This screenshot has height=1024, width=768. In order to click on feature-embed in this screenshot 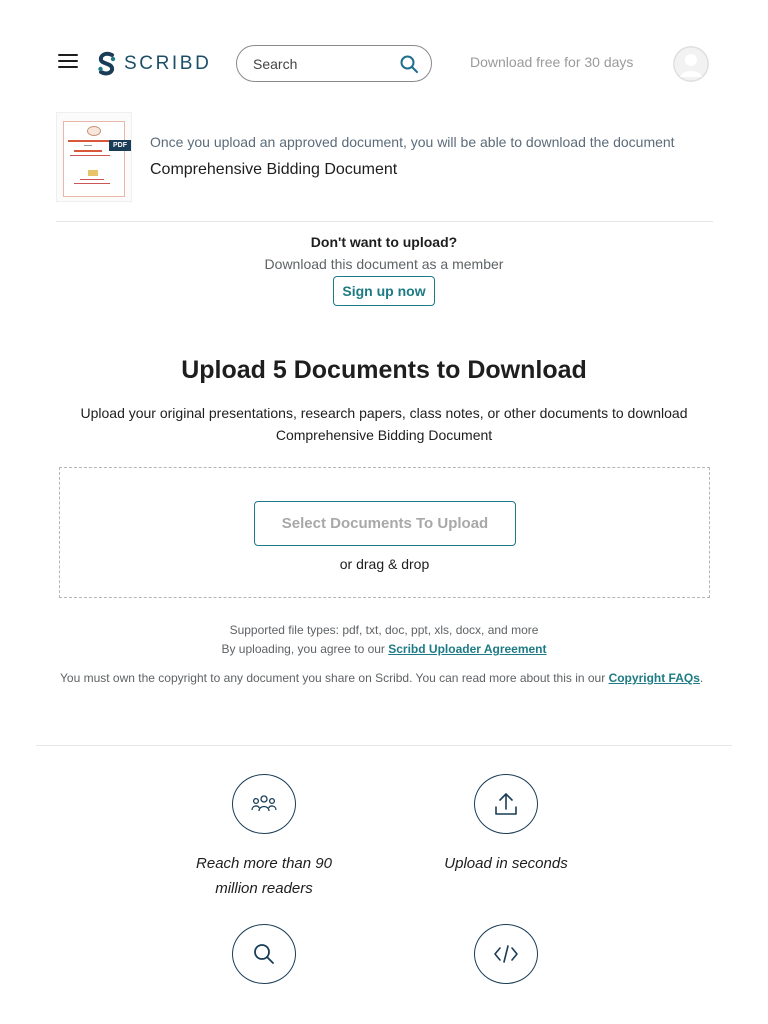, I will do `click(506, 954)`.